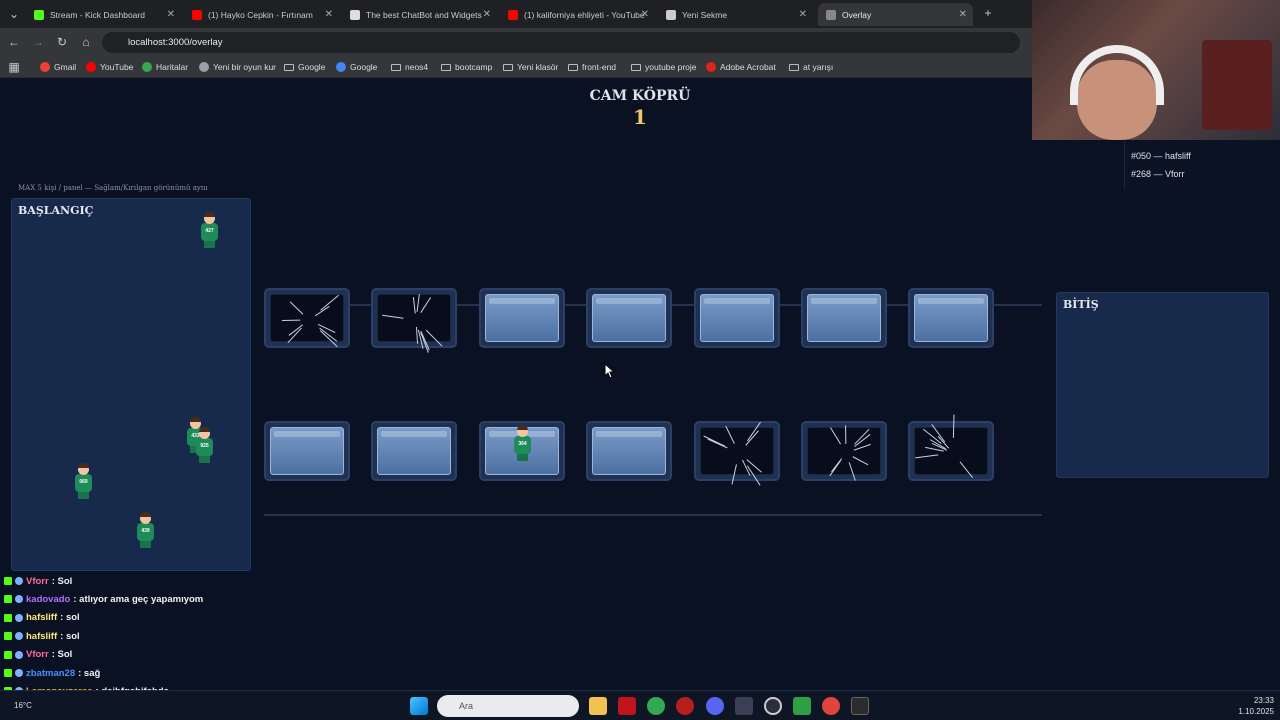  What do you see at coordinates (245, 67) in the screenshot?
I see `bookmark-label: Yeni bir oyun kur` at bounding box center [245, 67].